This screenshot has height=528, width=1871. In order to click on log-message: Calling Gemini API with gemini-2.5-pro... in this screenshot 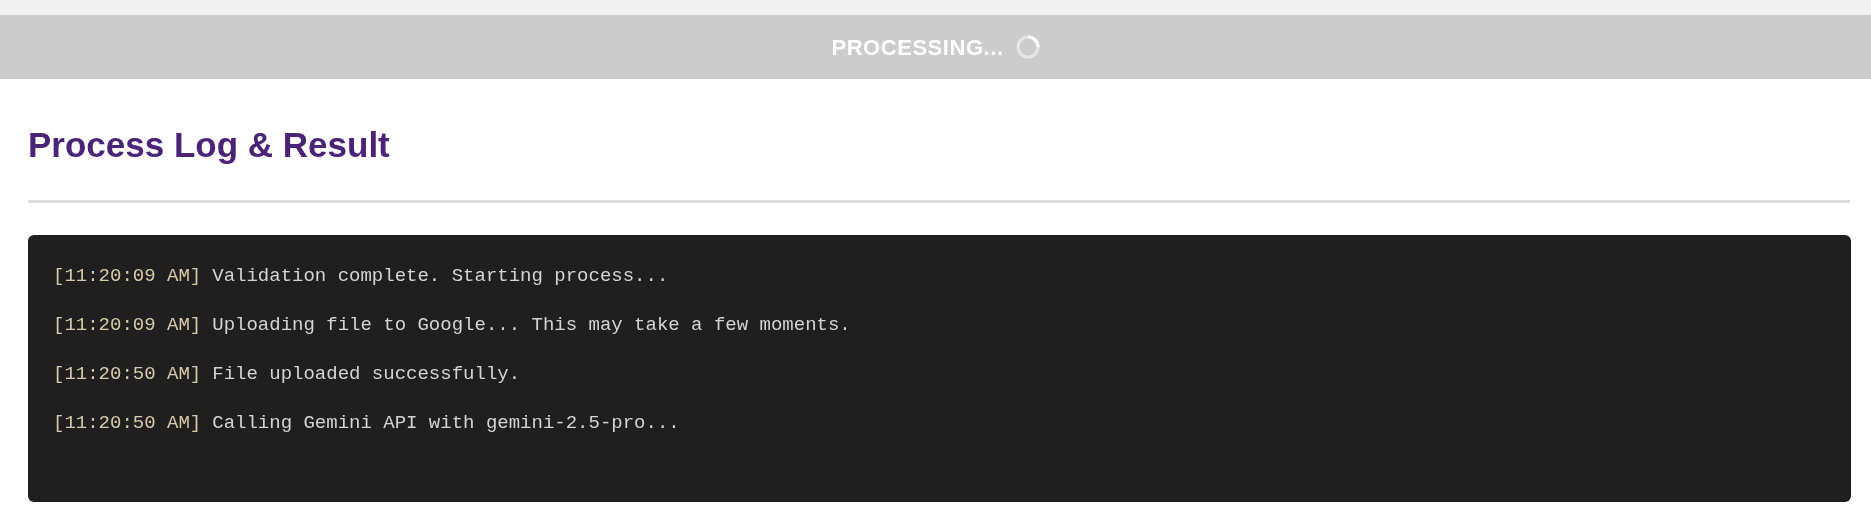, I will do `click(446, 423)`.